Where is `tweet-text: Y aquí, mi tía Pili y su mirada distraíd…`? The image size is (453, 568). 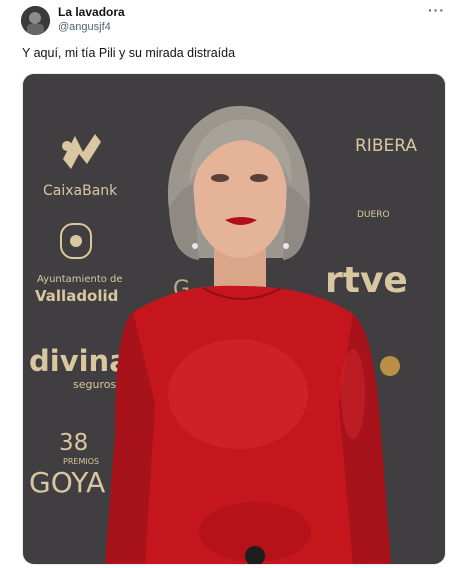
tweet-text: Y aquí, mi tía Pili y su mirada distraíd… is located at coordinates (129, 53).